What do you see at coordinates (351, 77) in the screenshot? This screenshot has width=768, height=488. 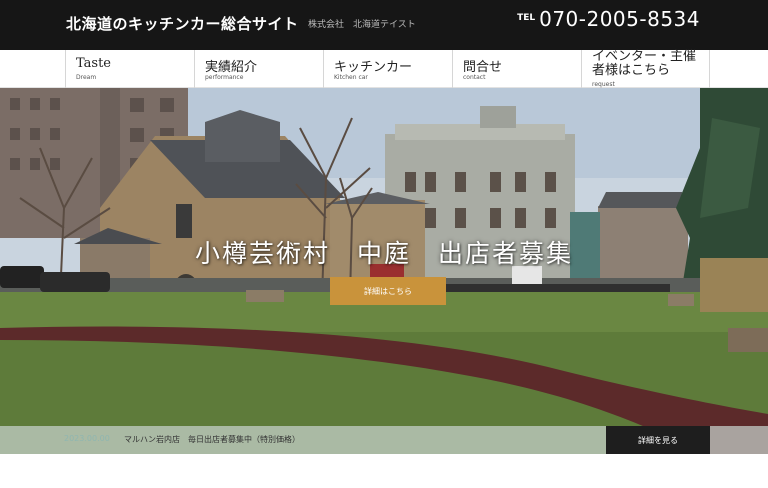 I see `nav-item-sublabel: Kitchen car` at bounding box center [351, 77].